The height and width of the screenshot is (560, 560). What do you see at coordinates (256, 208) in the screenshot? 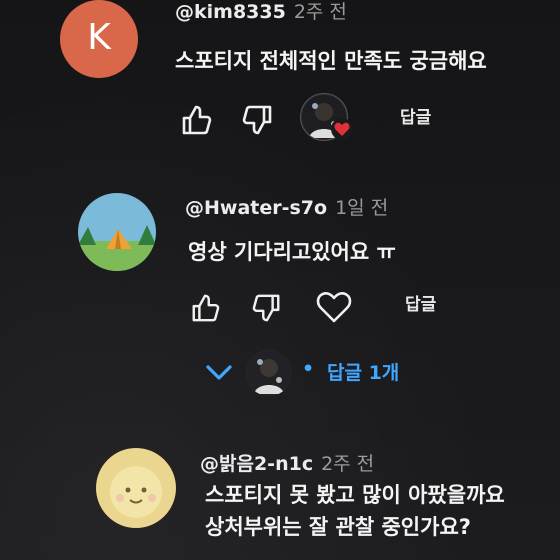
I see `comment-author: @Hwater-s7o` at bounding box center [256, 208].